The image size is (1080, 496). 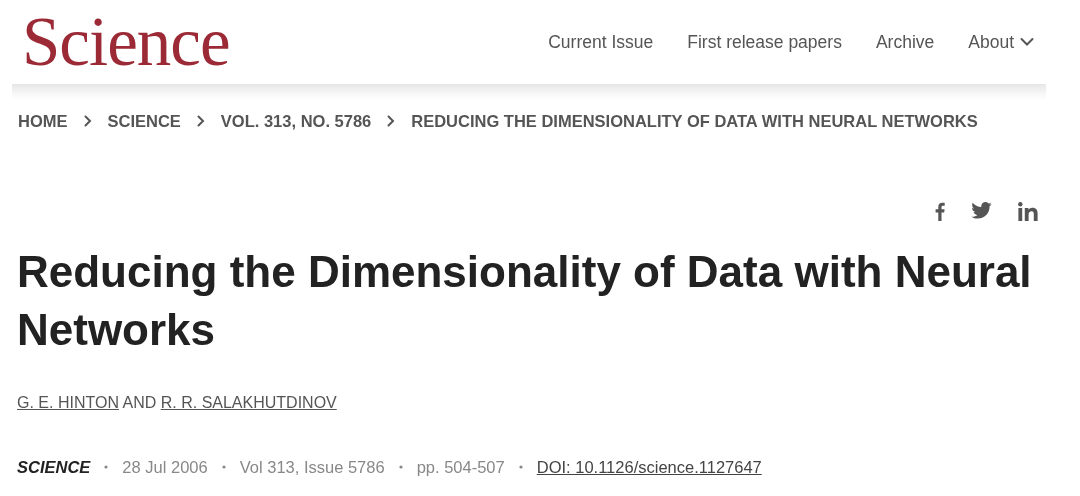 What do you see at coordinates (764, 42) in the screenshot?
I see `nav-link: First release papers` at bounding box center [764, 42].